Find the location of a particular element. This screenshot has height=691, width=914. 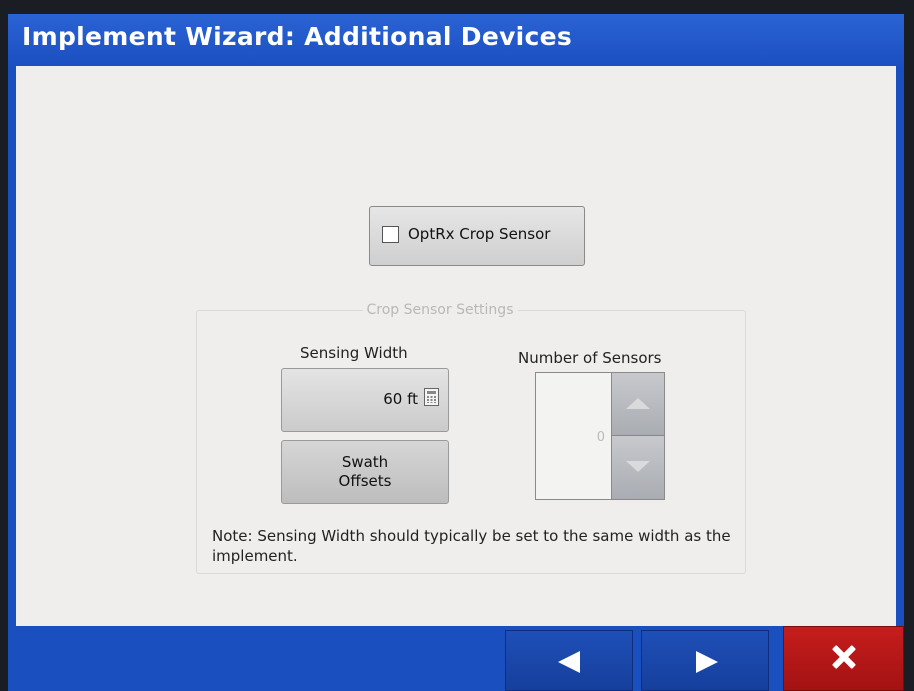

number-of-sensors-spinner: 0 is located at coordinates (600, 436).